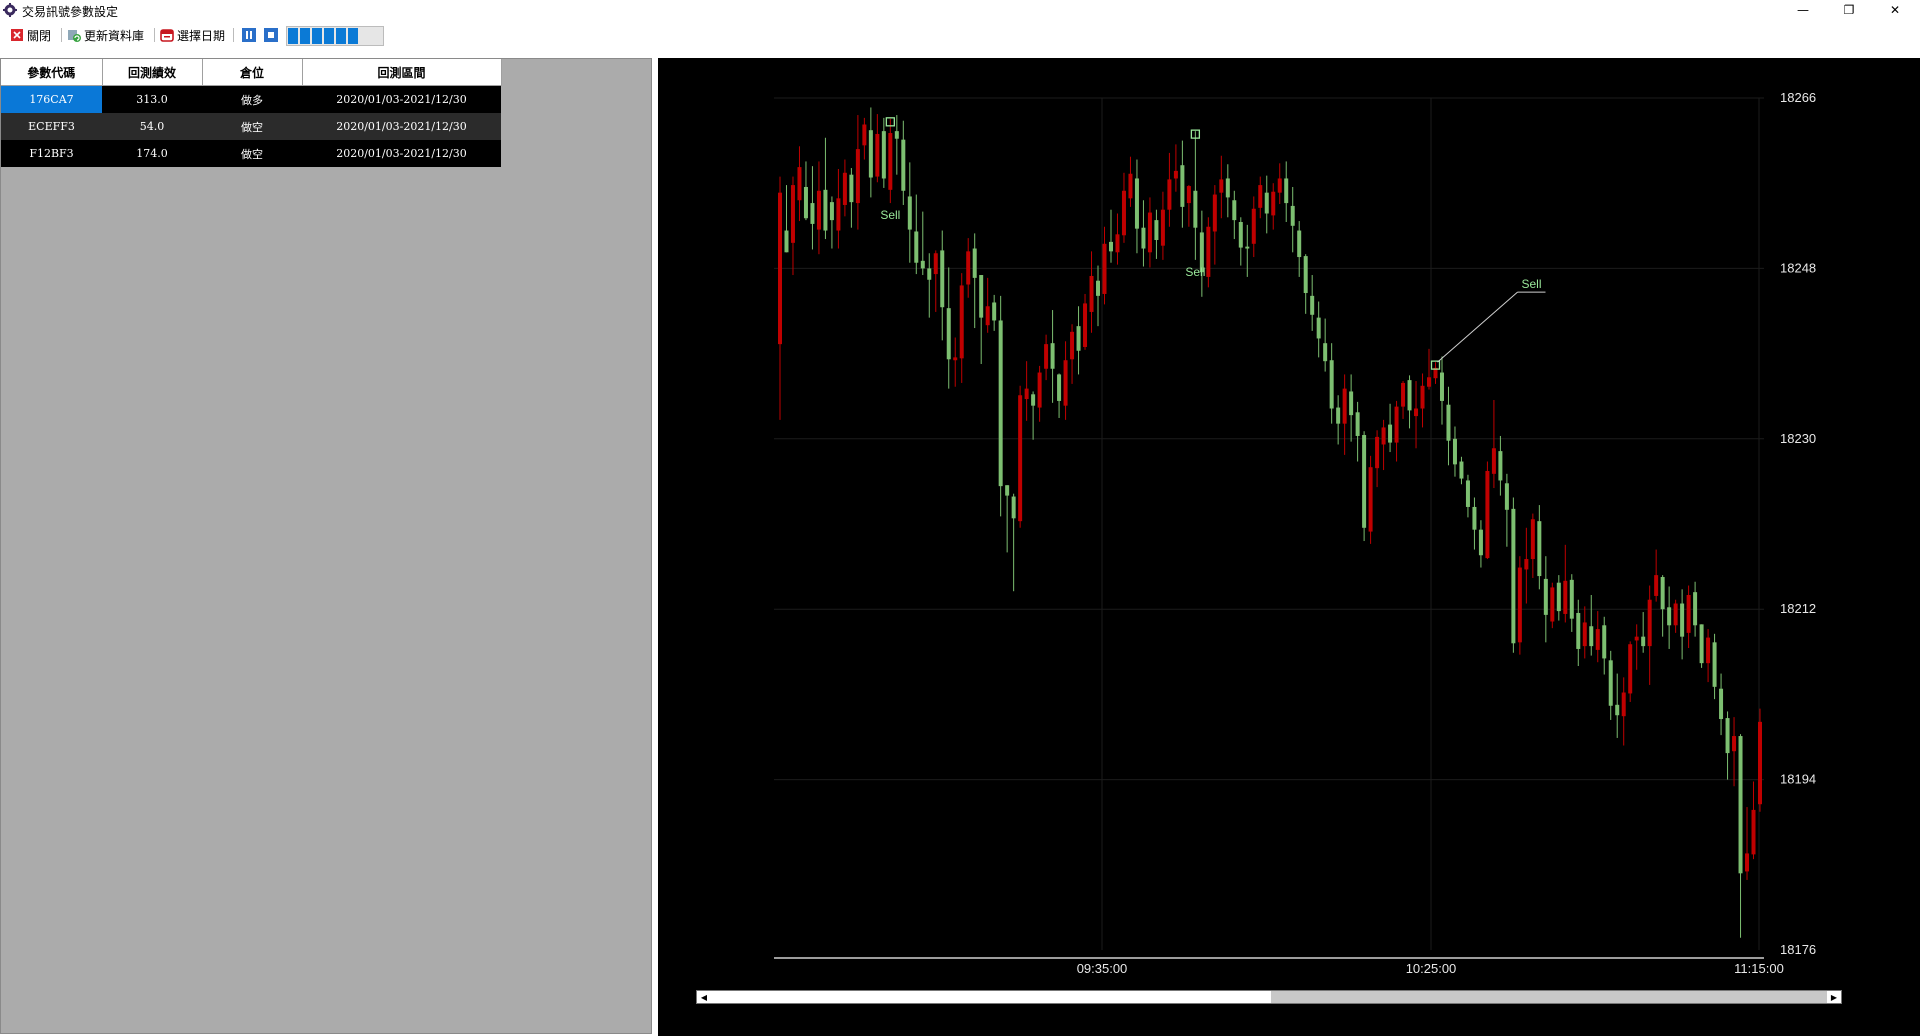 This screenshot has height=1036, width=1920. I want to click on table-row: F12BF3 174.0 做空 2020/01/03-2021/12/30, so click(251, 153).